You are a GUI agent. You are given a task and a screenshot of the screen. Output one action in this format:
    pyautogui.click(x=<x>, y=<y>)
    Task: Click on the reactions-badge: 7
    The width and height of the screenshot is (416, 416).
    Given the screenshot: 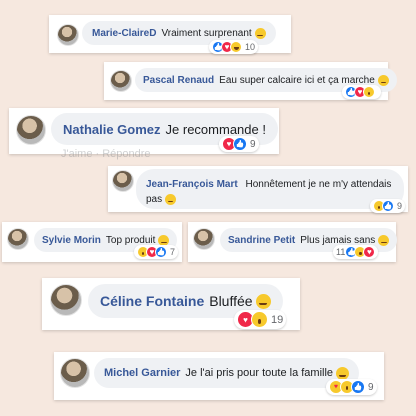 What is the action you would take?
    pyautogui.click(x=156, y=252)
    